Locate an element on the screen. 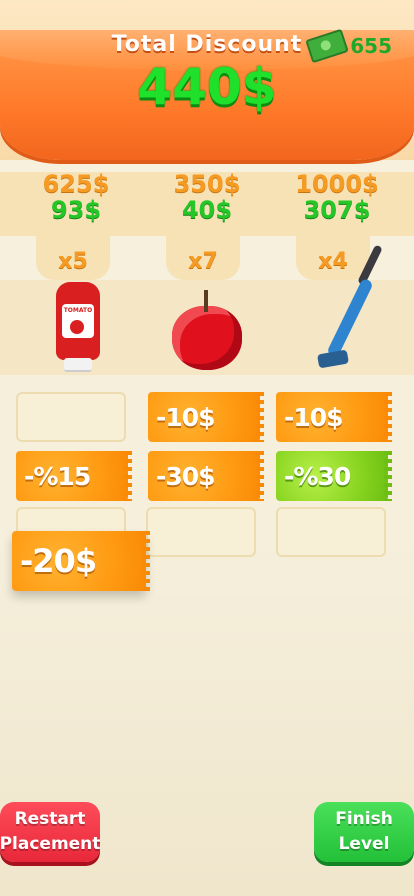 The image size is (414, 896). coupon-value: -20$ is located at coordinates (58, 561).